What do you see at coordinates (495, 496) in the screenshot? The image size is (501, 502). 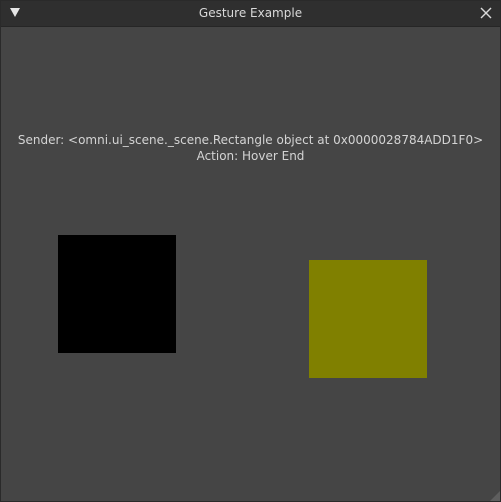 I see `resize-grip` at bounding box center [495, 496].